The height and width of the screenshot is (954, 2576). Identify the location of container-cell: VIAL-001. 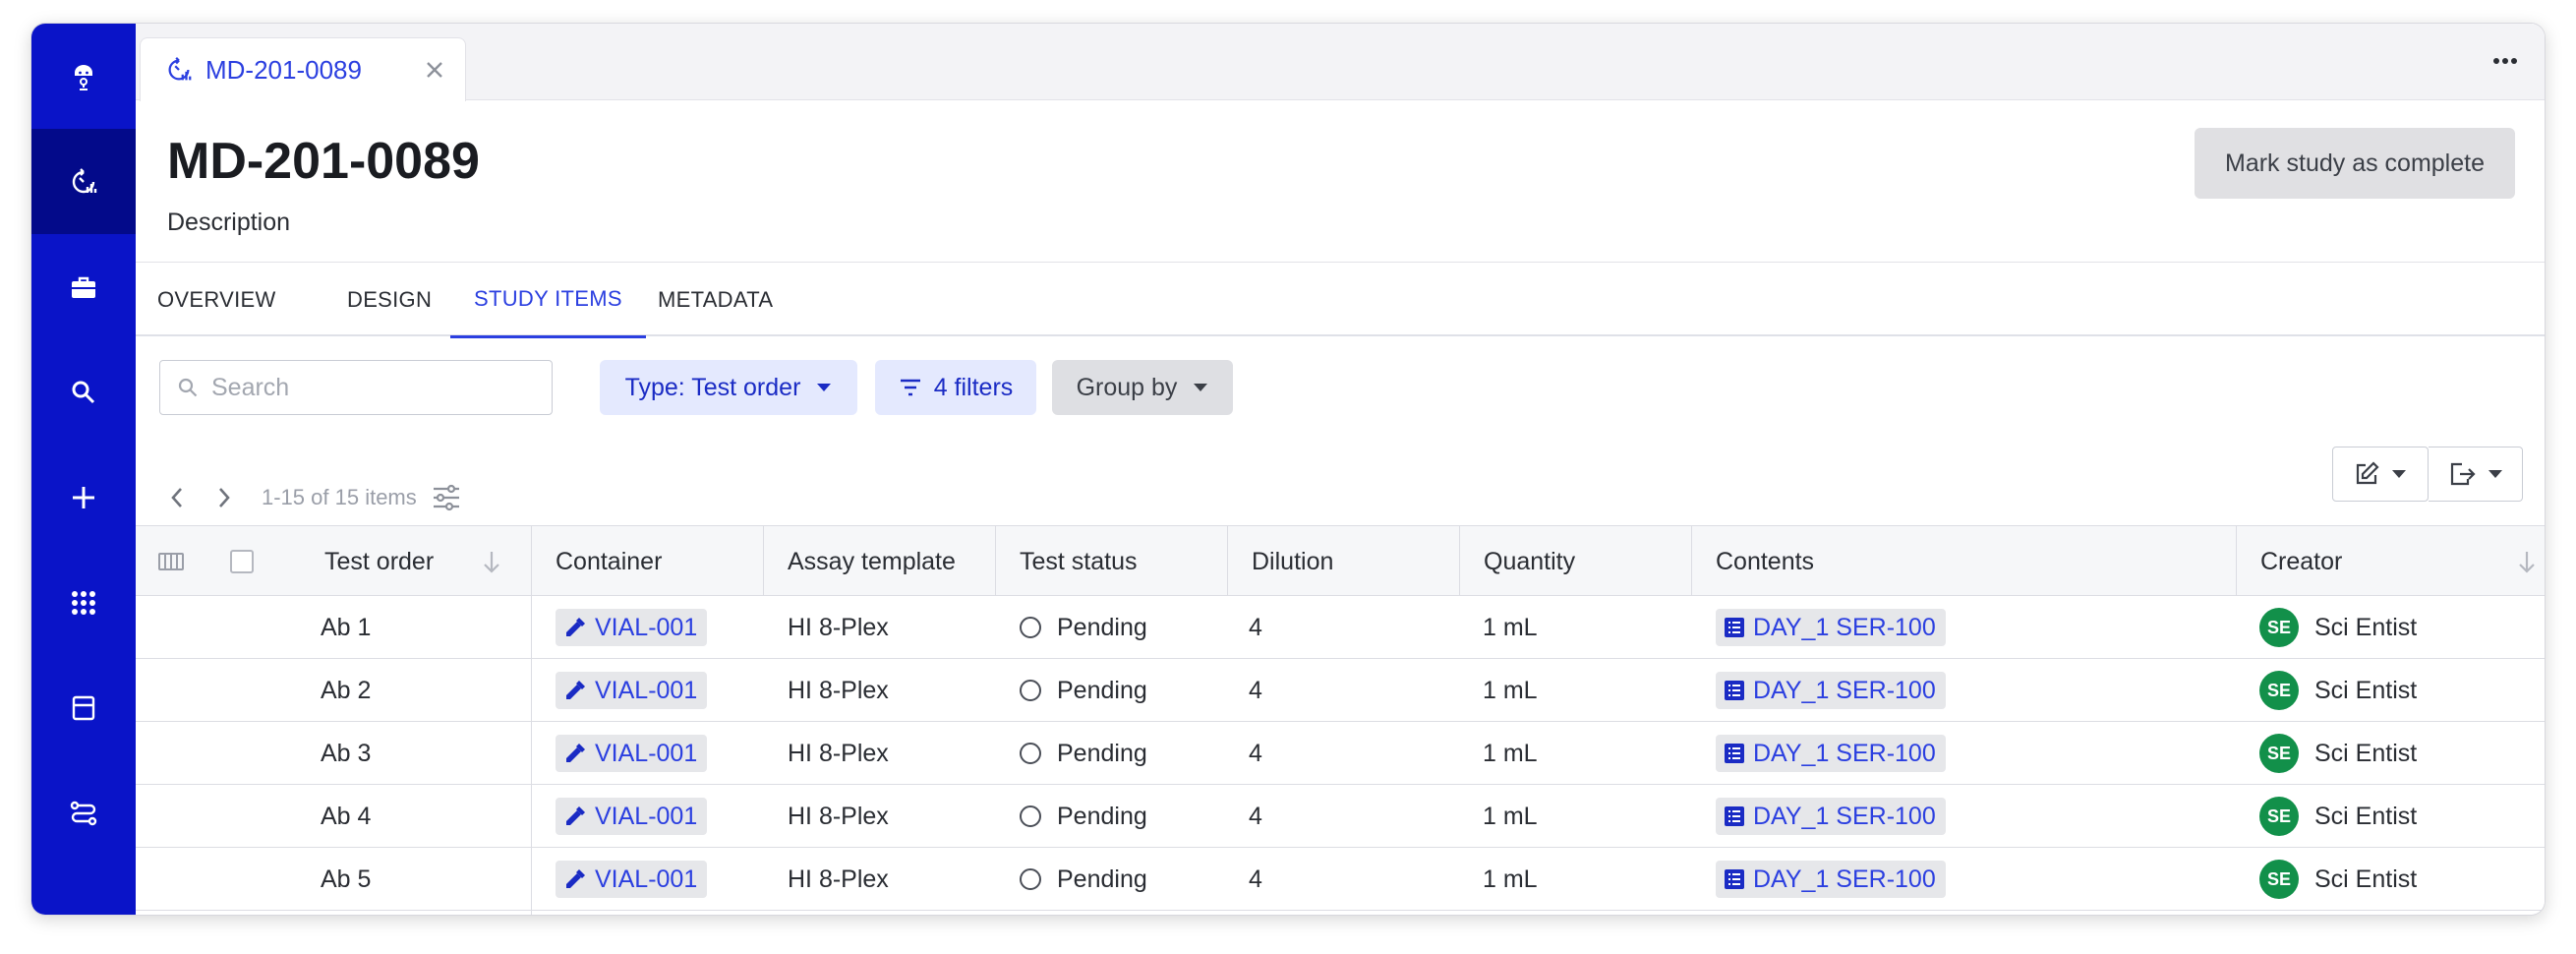
(632, 817).